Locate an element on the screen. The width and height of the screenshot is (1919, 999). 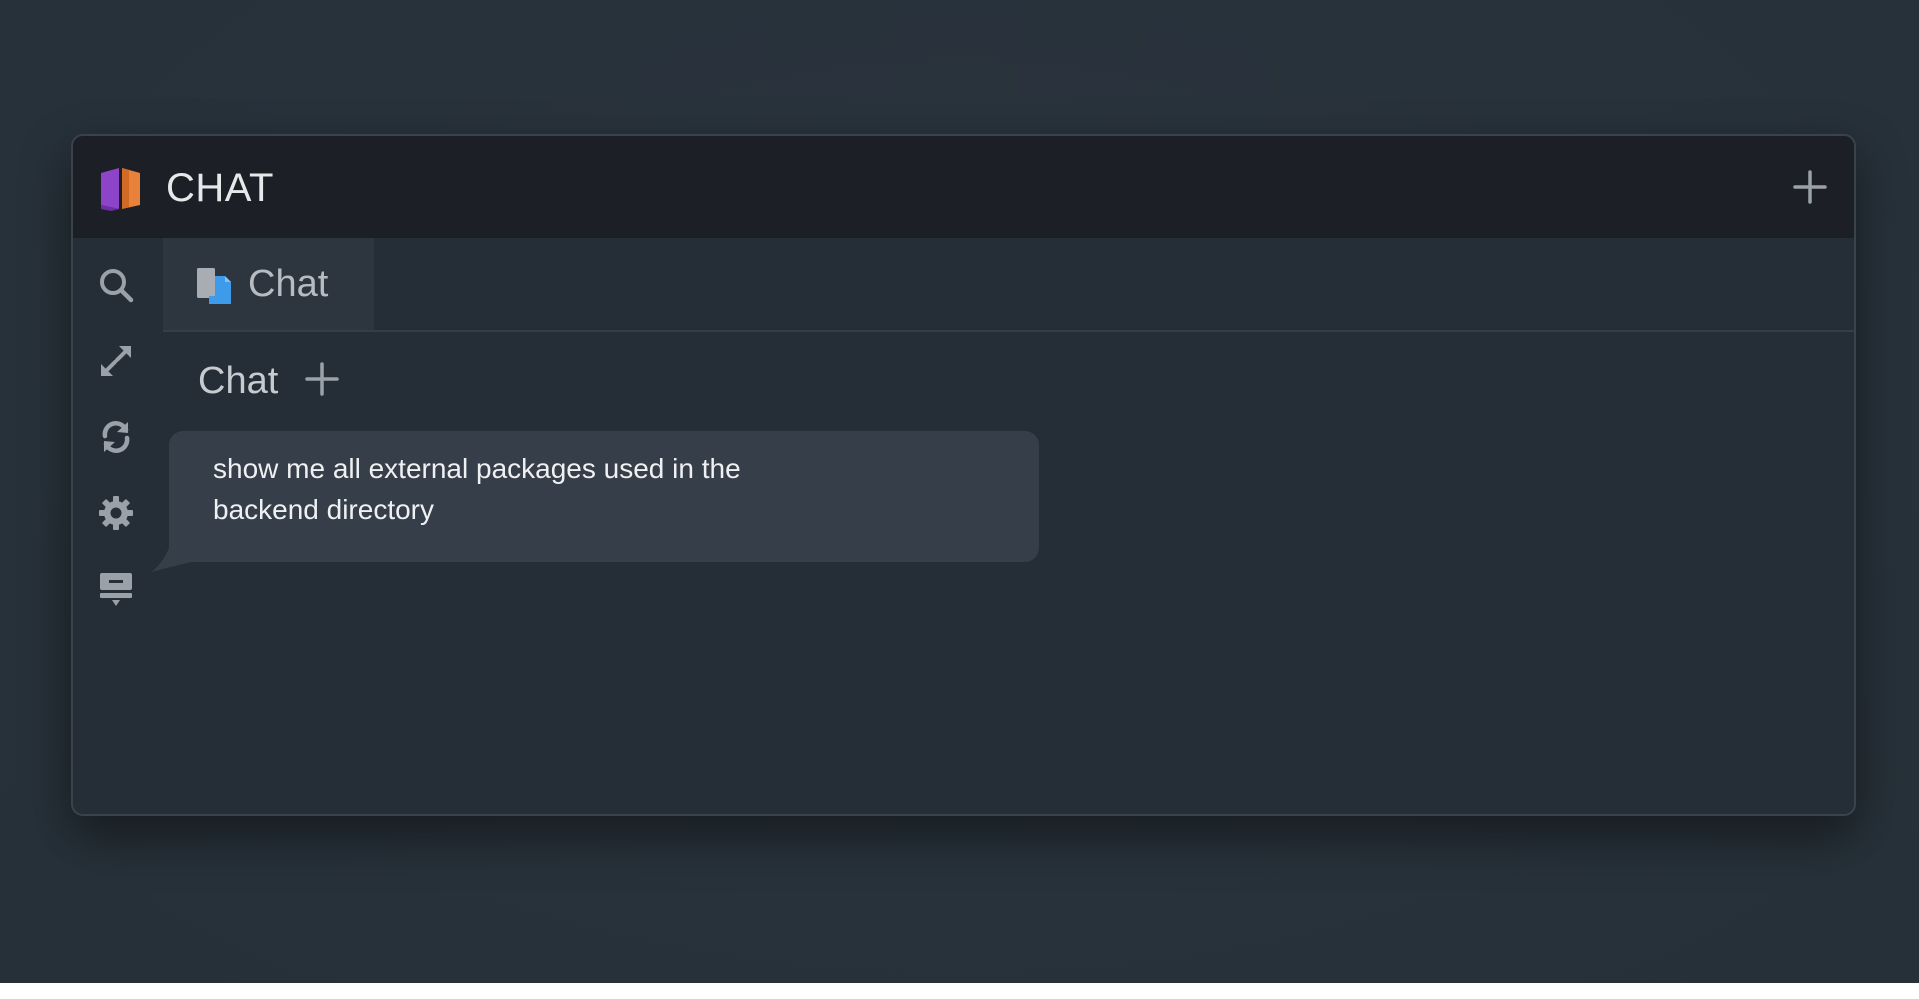
chat-section-title: Chat is located at coordinates (238, 381).